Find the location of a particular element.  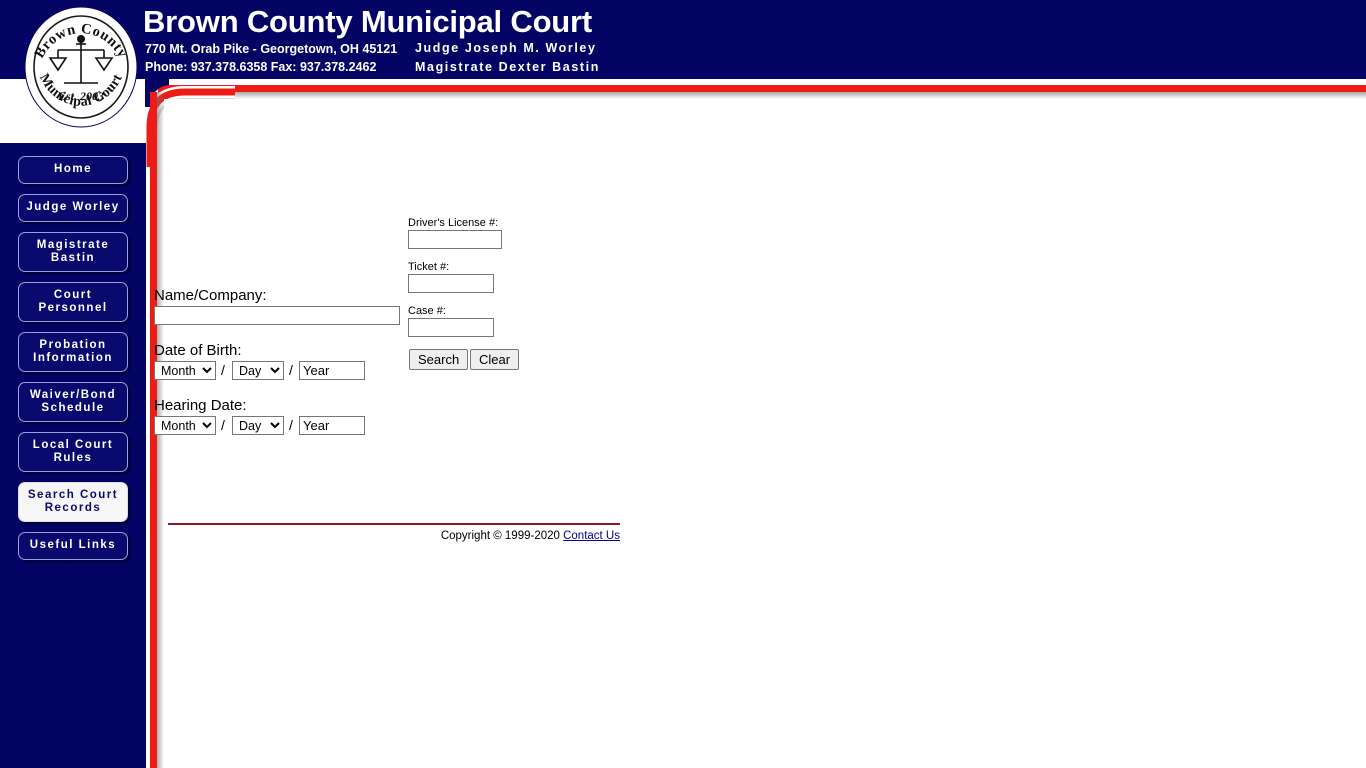

red-top-bar is located at coordinates (762, 88).